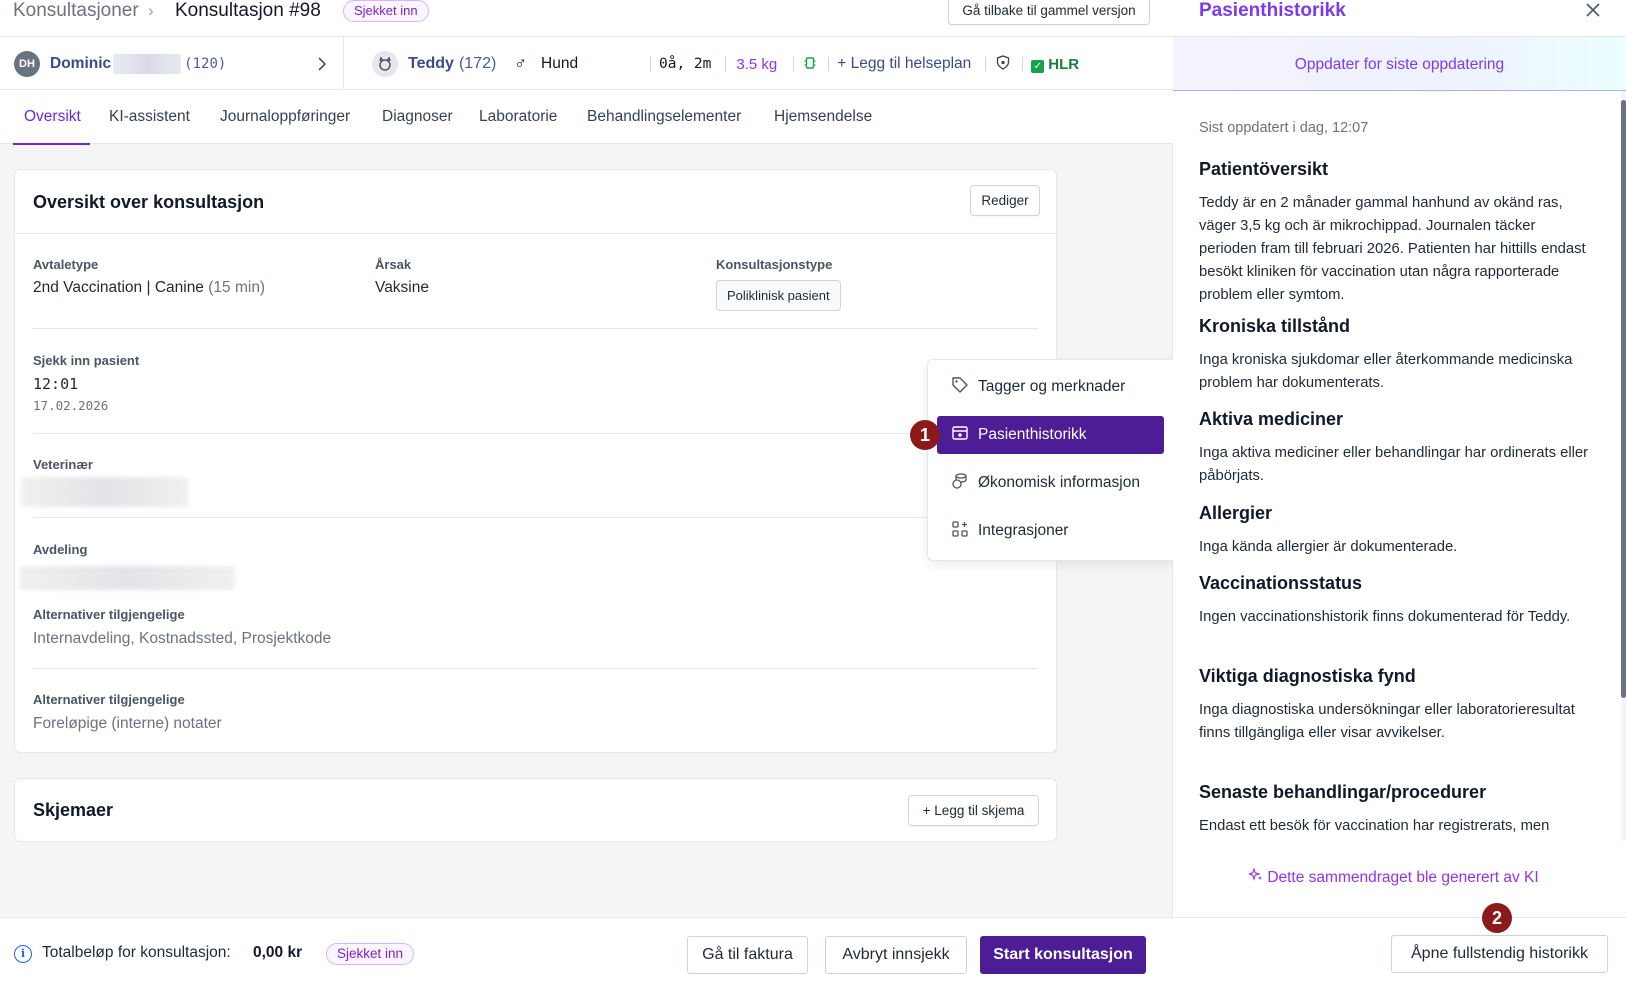 The width and height of the screenshot is (1626, 985). Describe the element at coordinates (431, 64) in the screenshot. I see `pet-name: Teddy` at that location.